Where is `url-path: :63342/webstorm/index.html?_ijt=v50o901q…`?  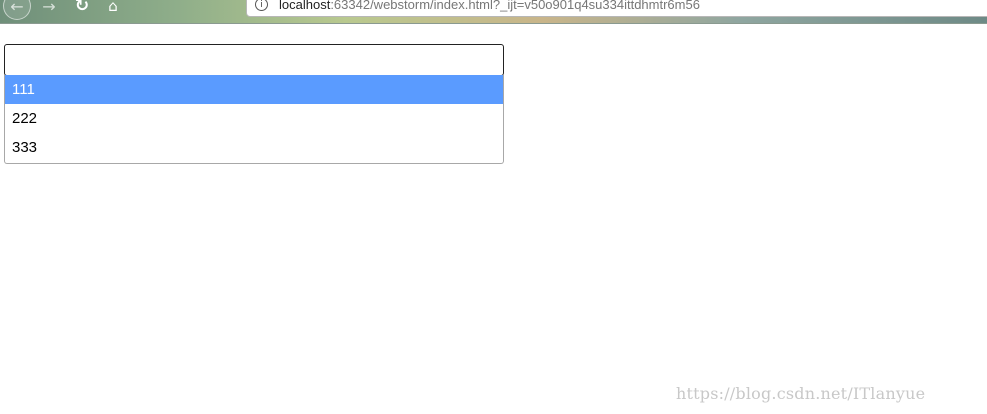
url-path: :63342/webstorm/index.html?_ijt=v50o901q… is located at coordinates (515, 6).